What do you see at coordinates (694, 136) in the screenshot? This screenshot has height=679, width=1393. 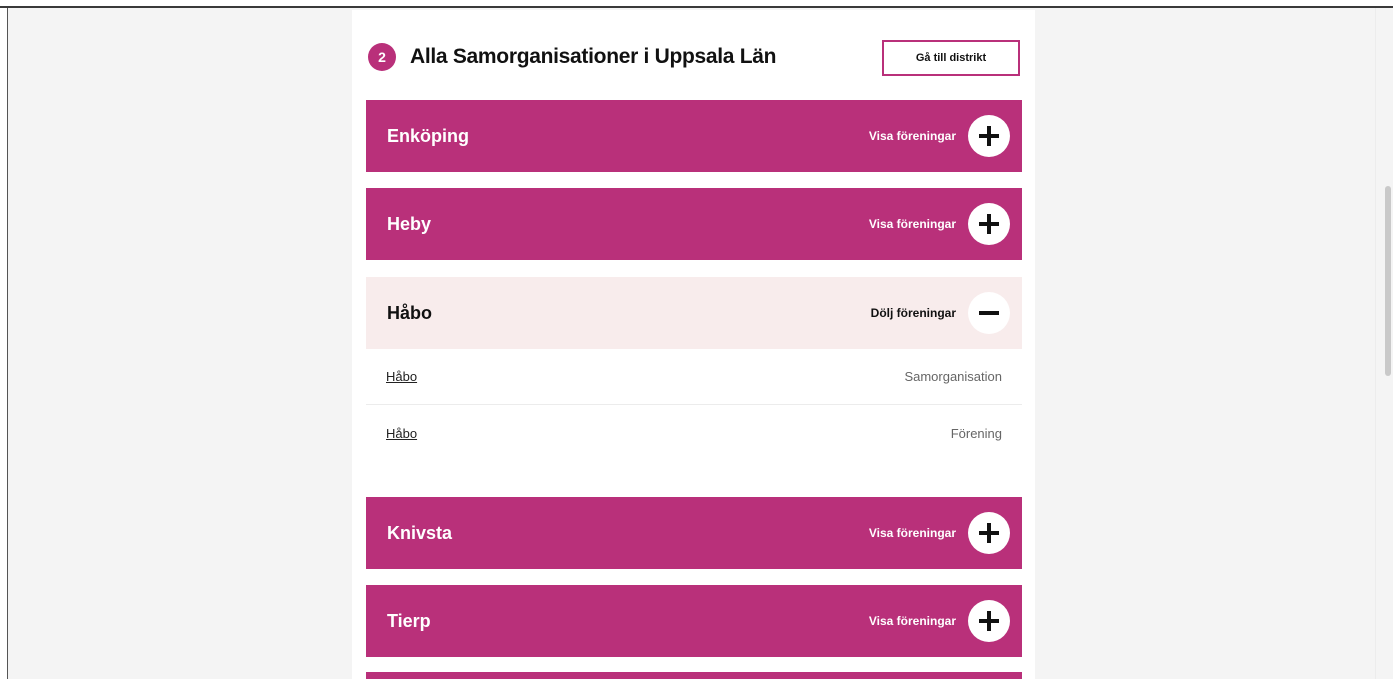 I see `accordion-enkoping: Enköping Visa föreningar` at bounding box center [694, 136].